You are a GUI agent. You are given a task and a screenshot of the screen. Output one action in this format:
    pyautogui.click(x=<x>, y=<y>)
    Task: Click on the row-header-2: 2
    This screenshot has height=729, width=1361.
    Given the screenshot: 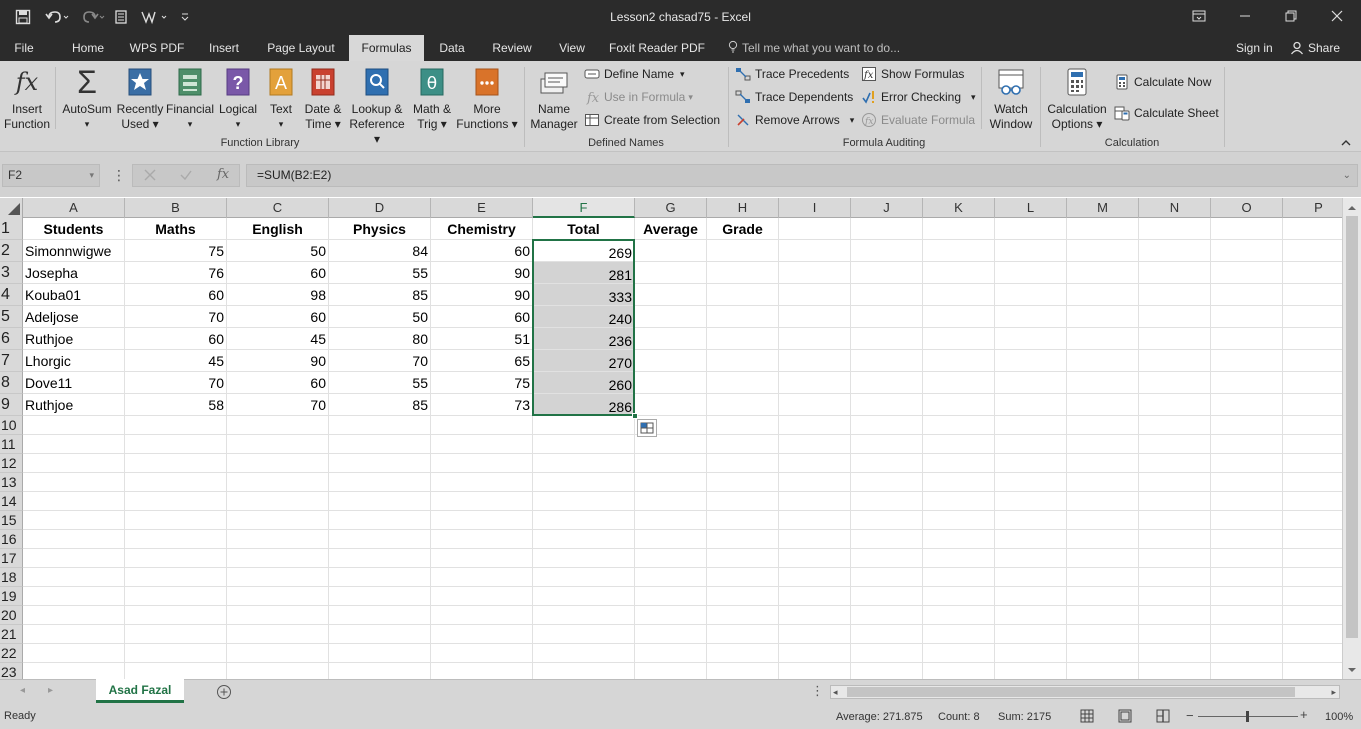 What is the action you would take?
    pyautogui.click(x=11, y=251)
    